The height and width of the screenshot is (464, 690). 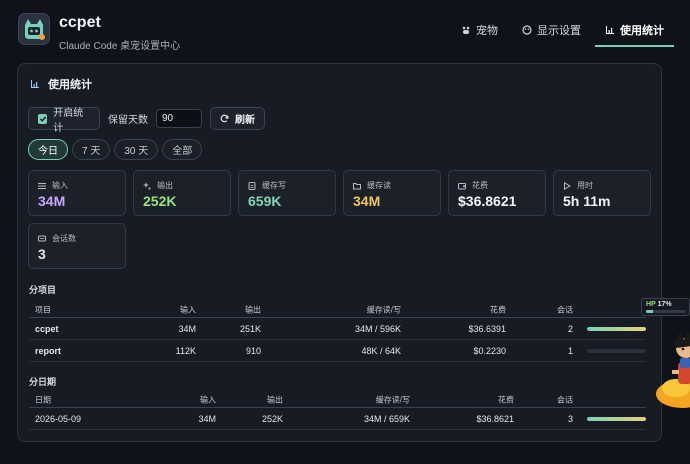 What do you see at coordinates (43, 290) in the screenshot?
I see `by-project-title: 分项目` at bounding box center [43, 290].